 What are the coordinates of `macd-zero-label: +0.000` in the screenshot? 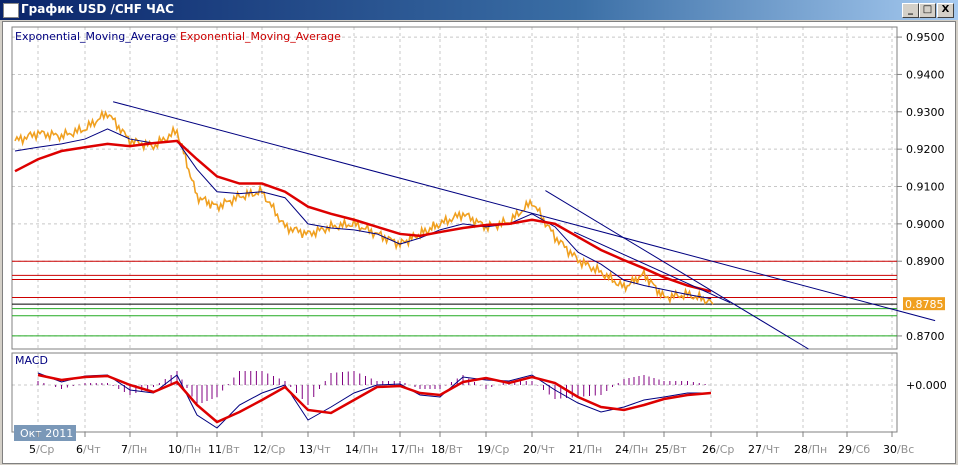 It's located at (926, 385).